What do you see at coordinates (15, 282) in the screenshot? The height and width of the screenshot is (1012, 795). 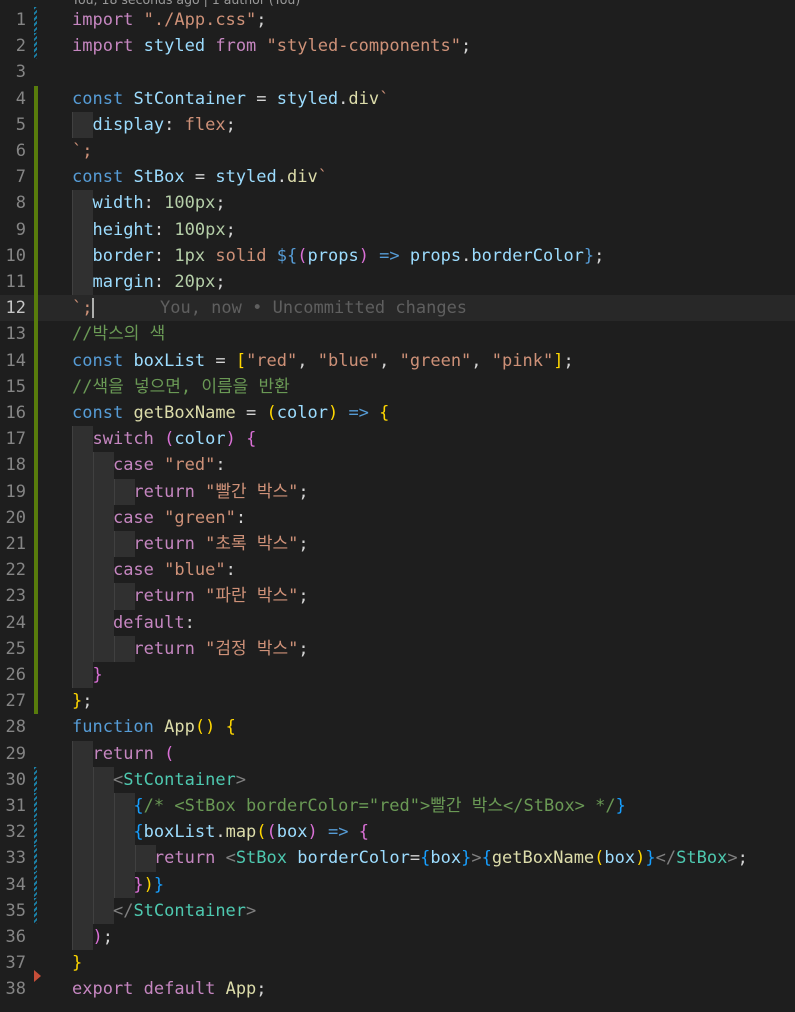 I see `line-number: 11` at bounding box center [15, 282].